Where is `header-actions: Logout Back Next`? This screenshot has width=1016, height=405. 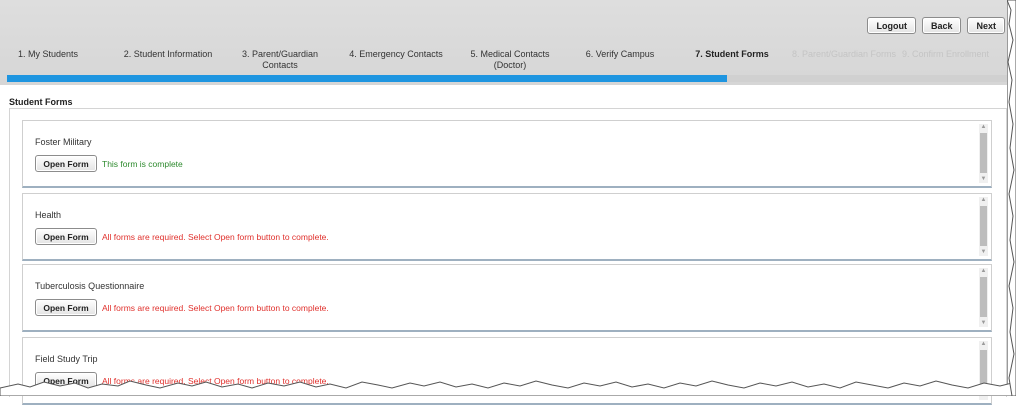 header-actions: Logout Back Next is located at coordinates (936, 25).